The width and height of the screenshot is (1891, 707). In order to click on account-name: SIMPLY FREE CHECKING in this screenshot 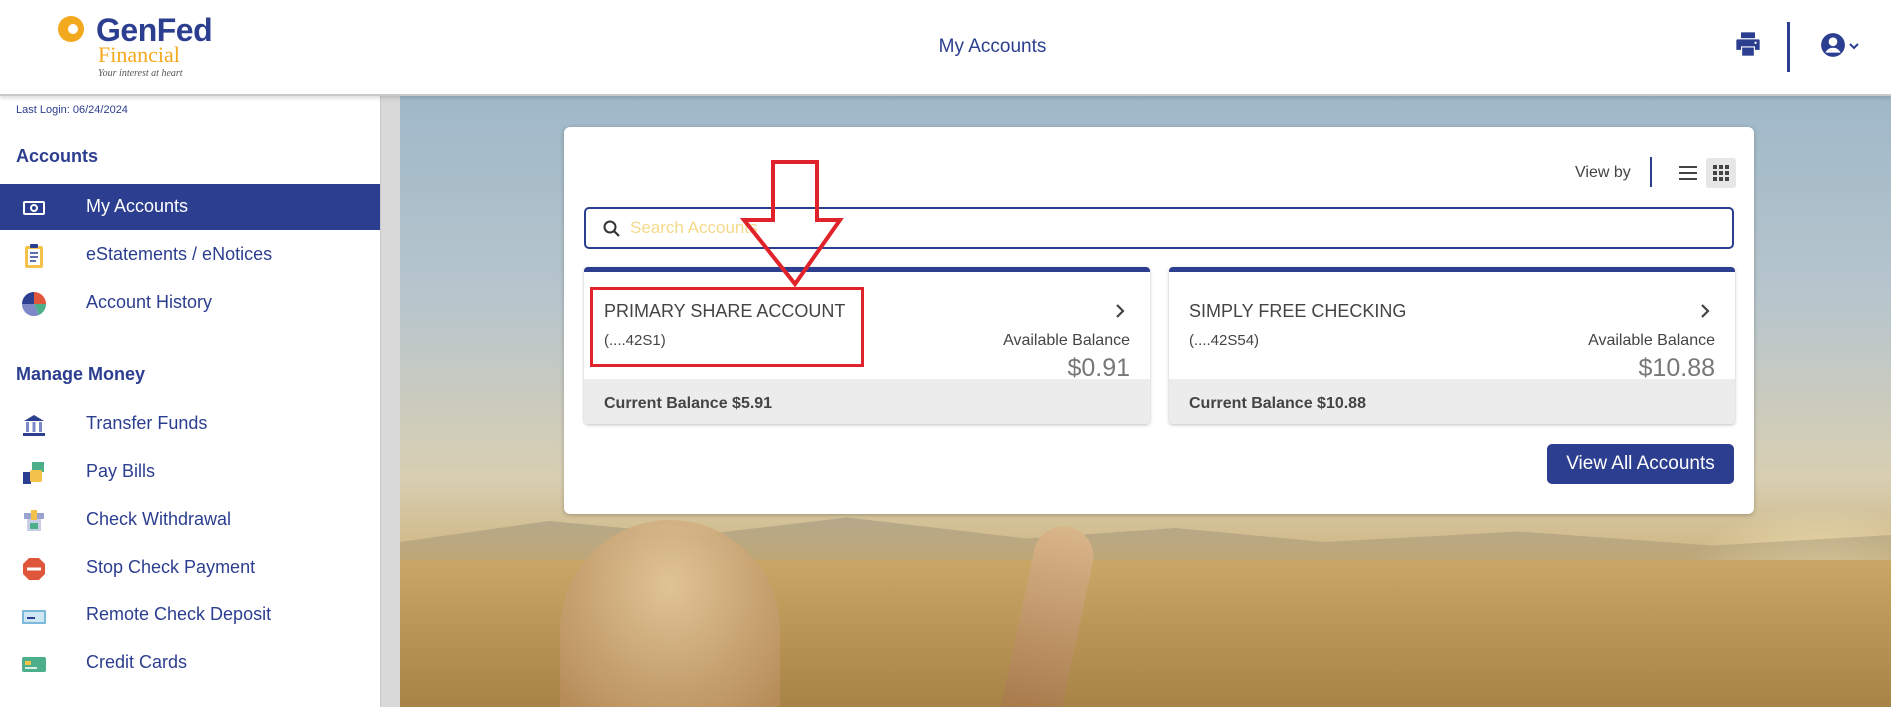, I will do `click(1298, 311)`.